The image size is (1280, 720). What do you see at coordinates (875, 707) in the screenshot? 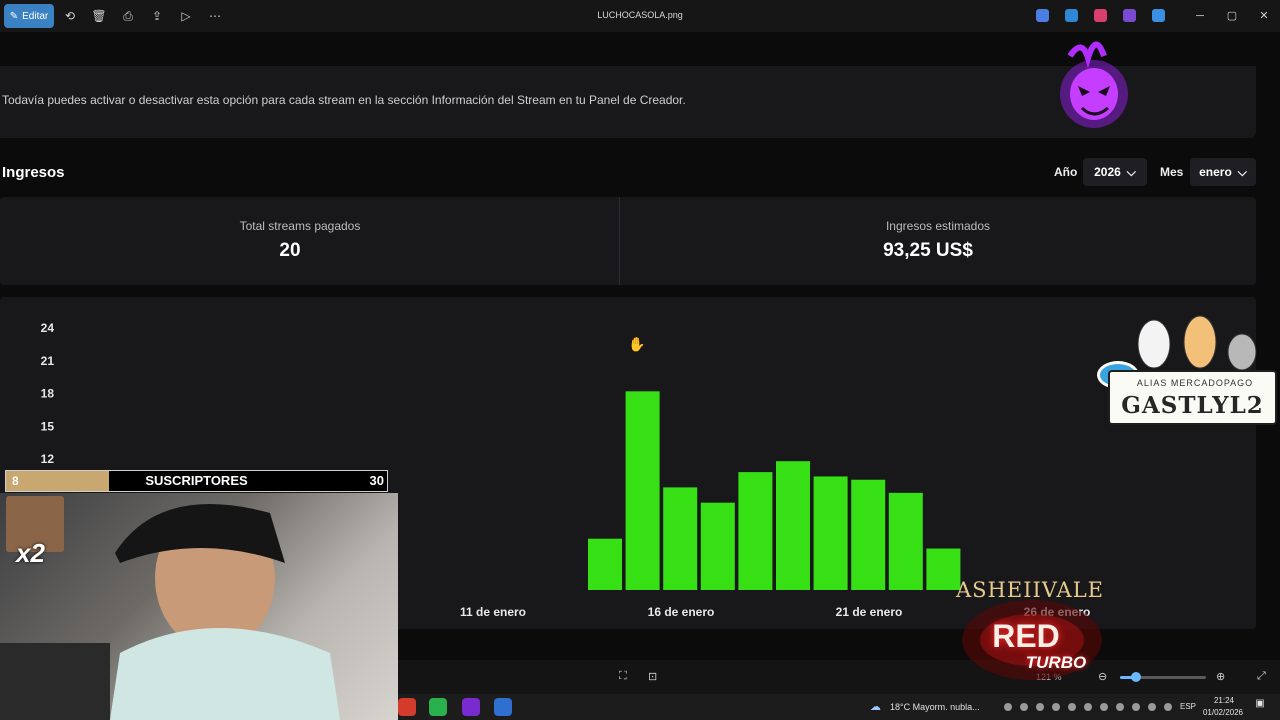
I see `weather-icon: ☁` at bounding box center [875, 707].